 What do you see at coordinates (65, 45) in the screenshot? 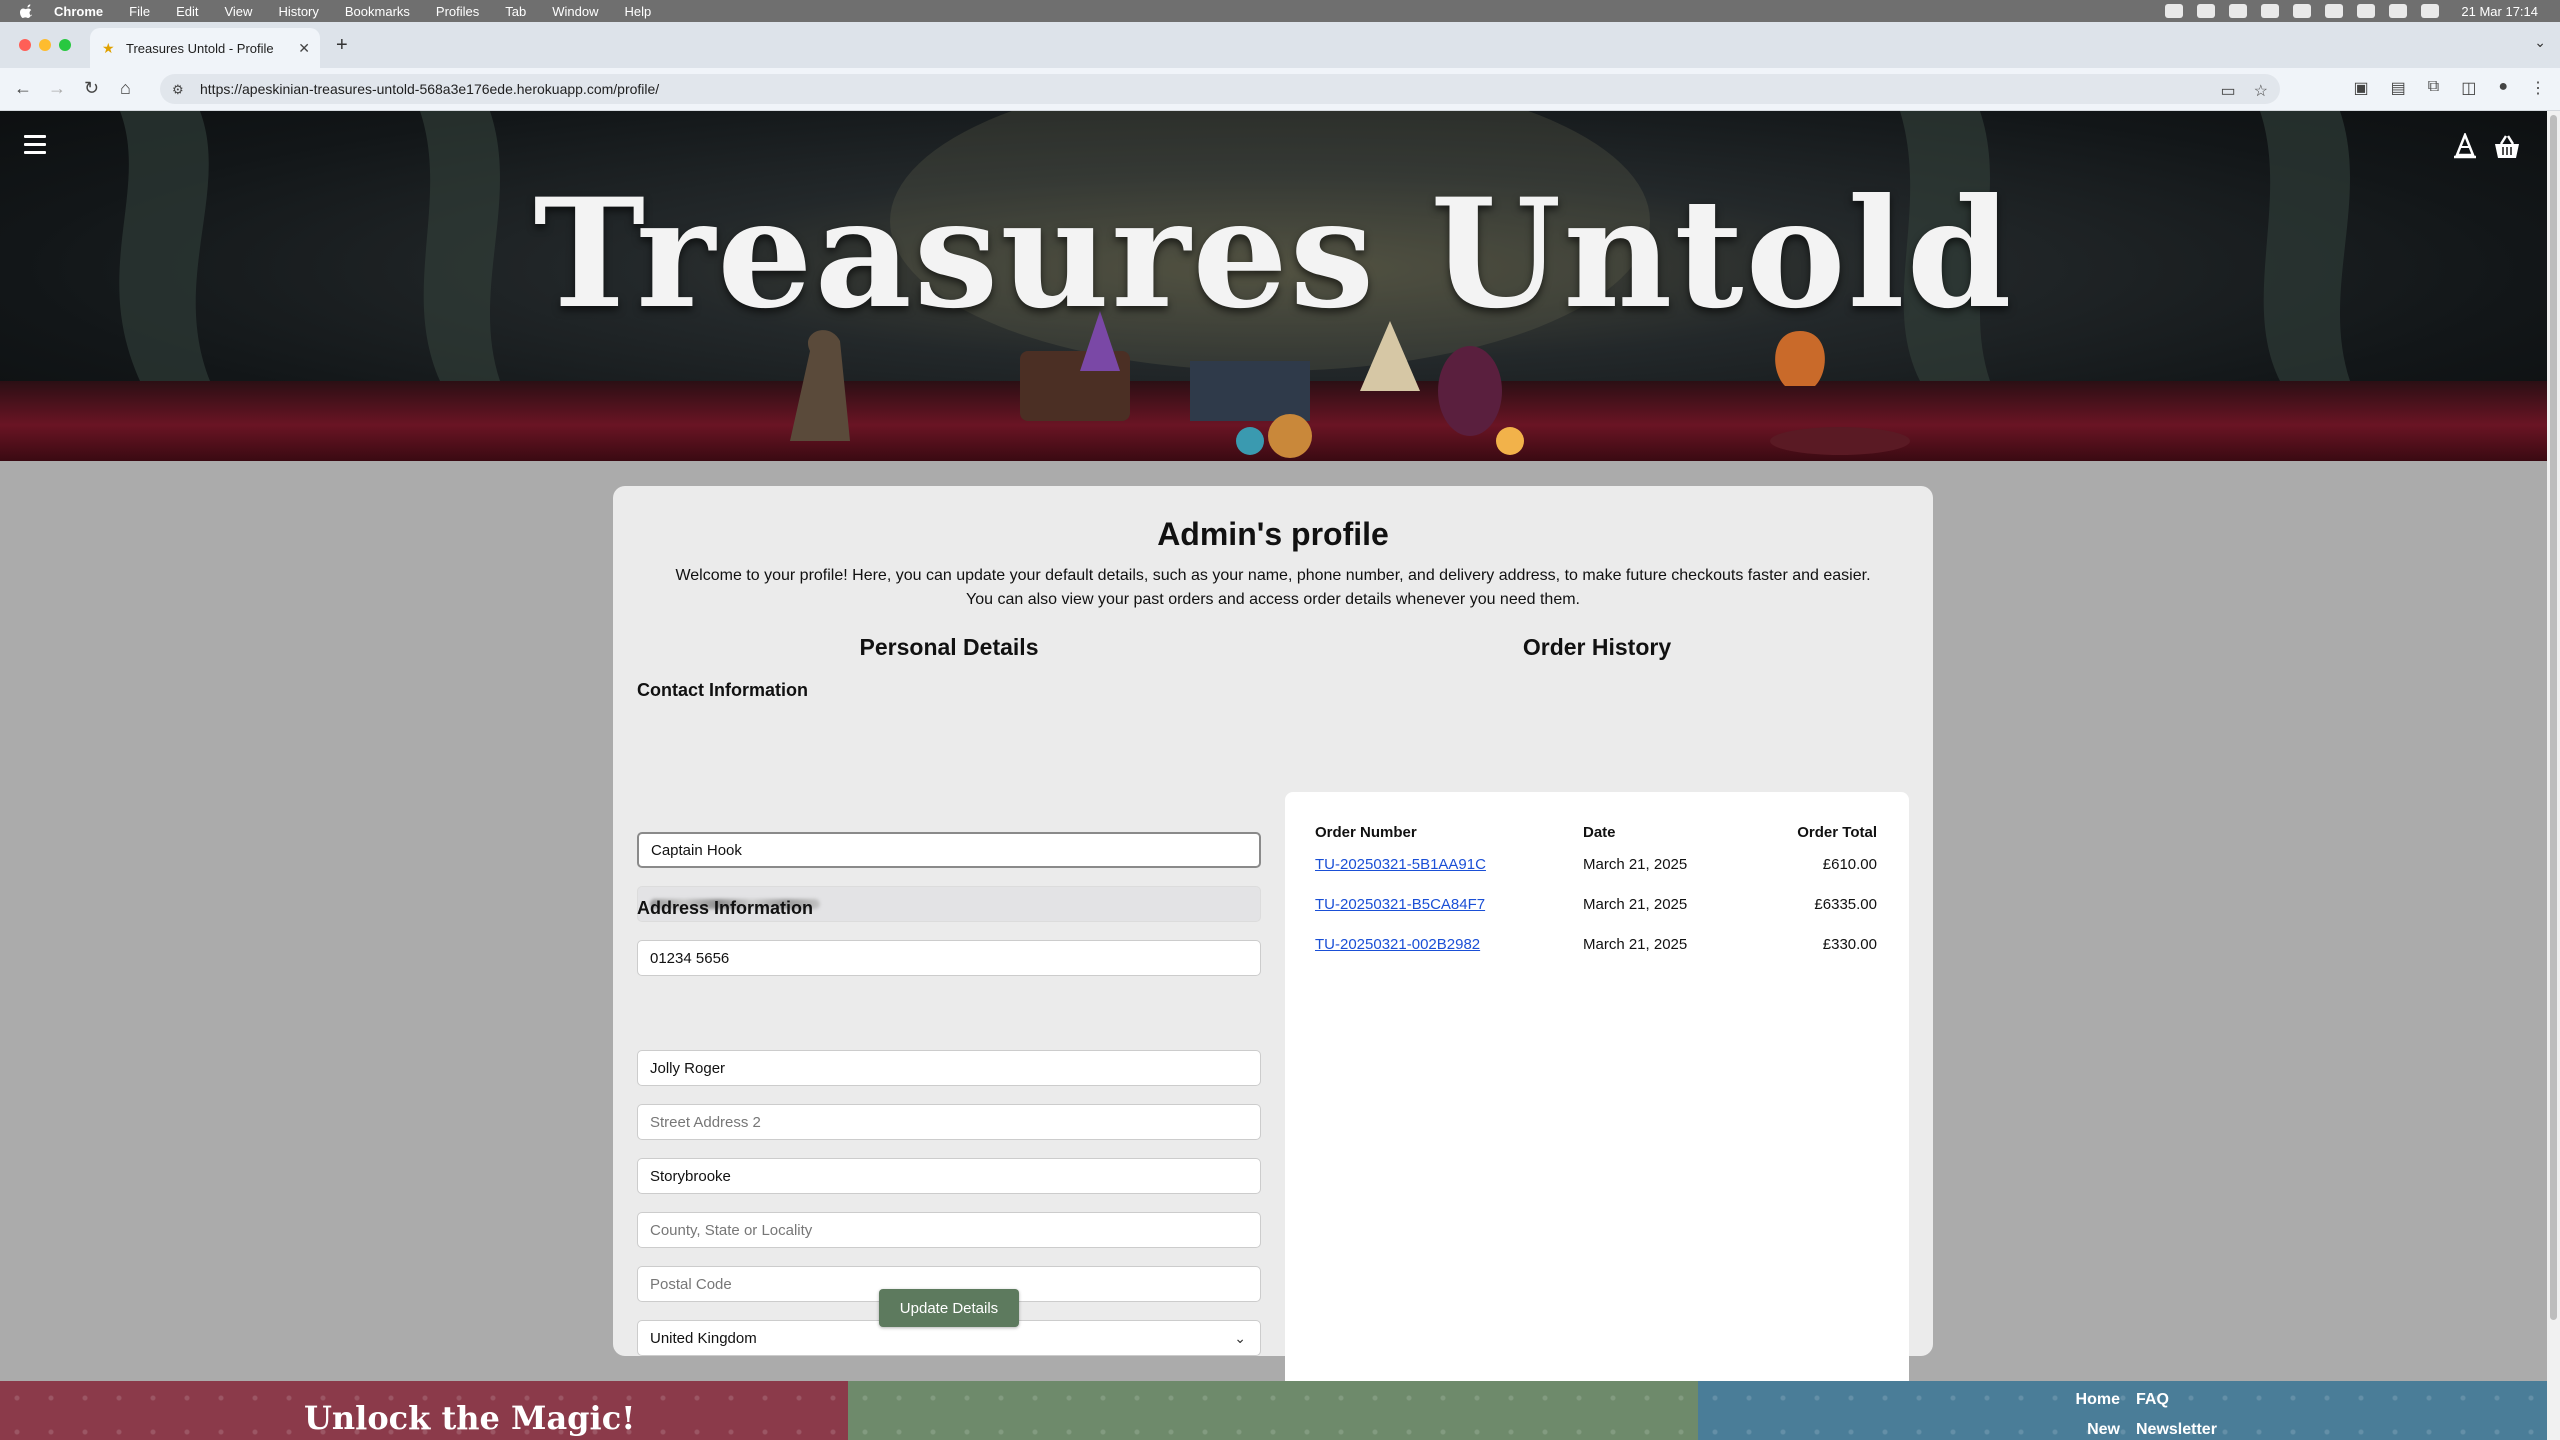
I see `zoom-window-button` at bounding box center [65, 45].